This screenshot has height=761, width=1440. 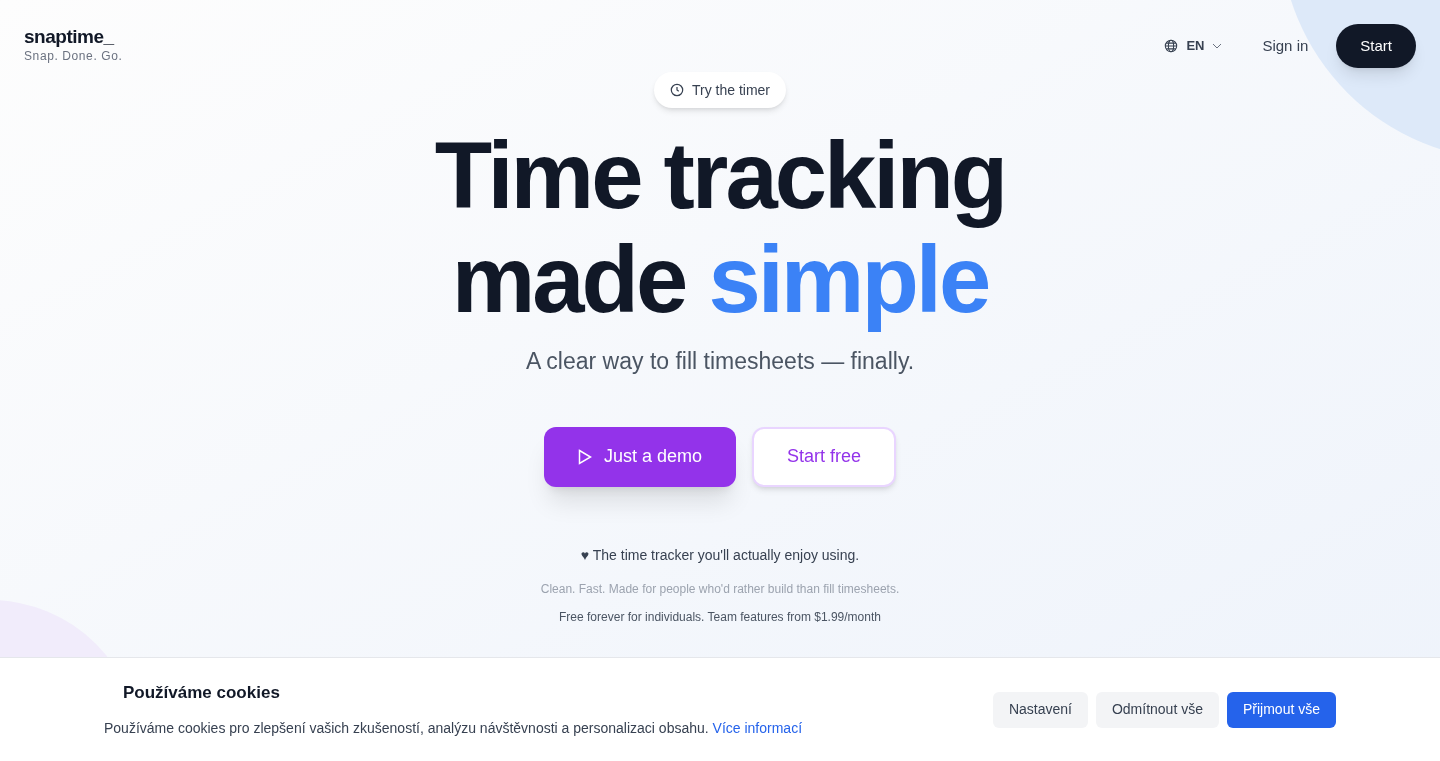 What do you see at coordinates (720, 617) in the screenshot?
I see `pricing-text: Free forever for individuals. Team features from $1.99/month` at bounding box center [720, 617].